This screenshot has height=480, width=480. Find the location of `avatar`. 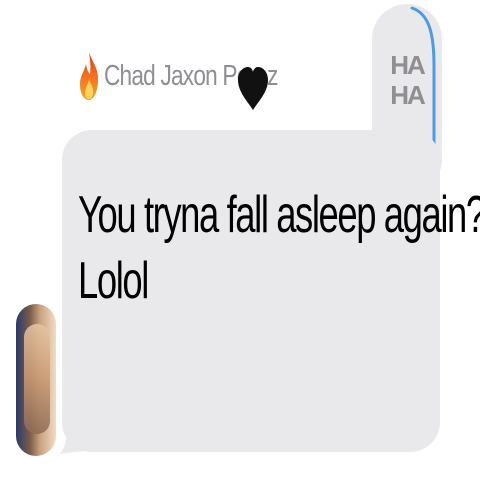

avatar is located at coordinates (36, 380).